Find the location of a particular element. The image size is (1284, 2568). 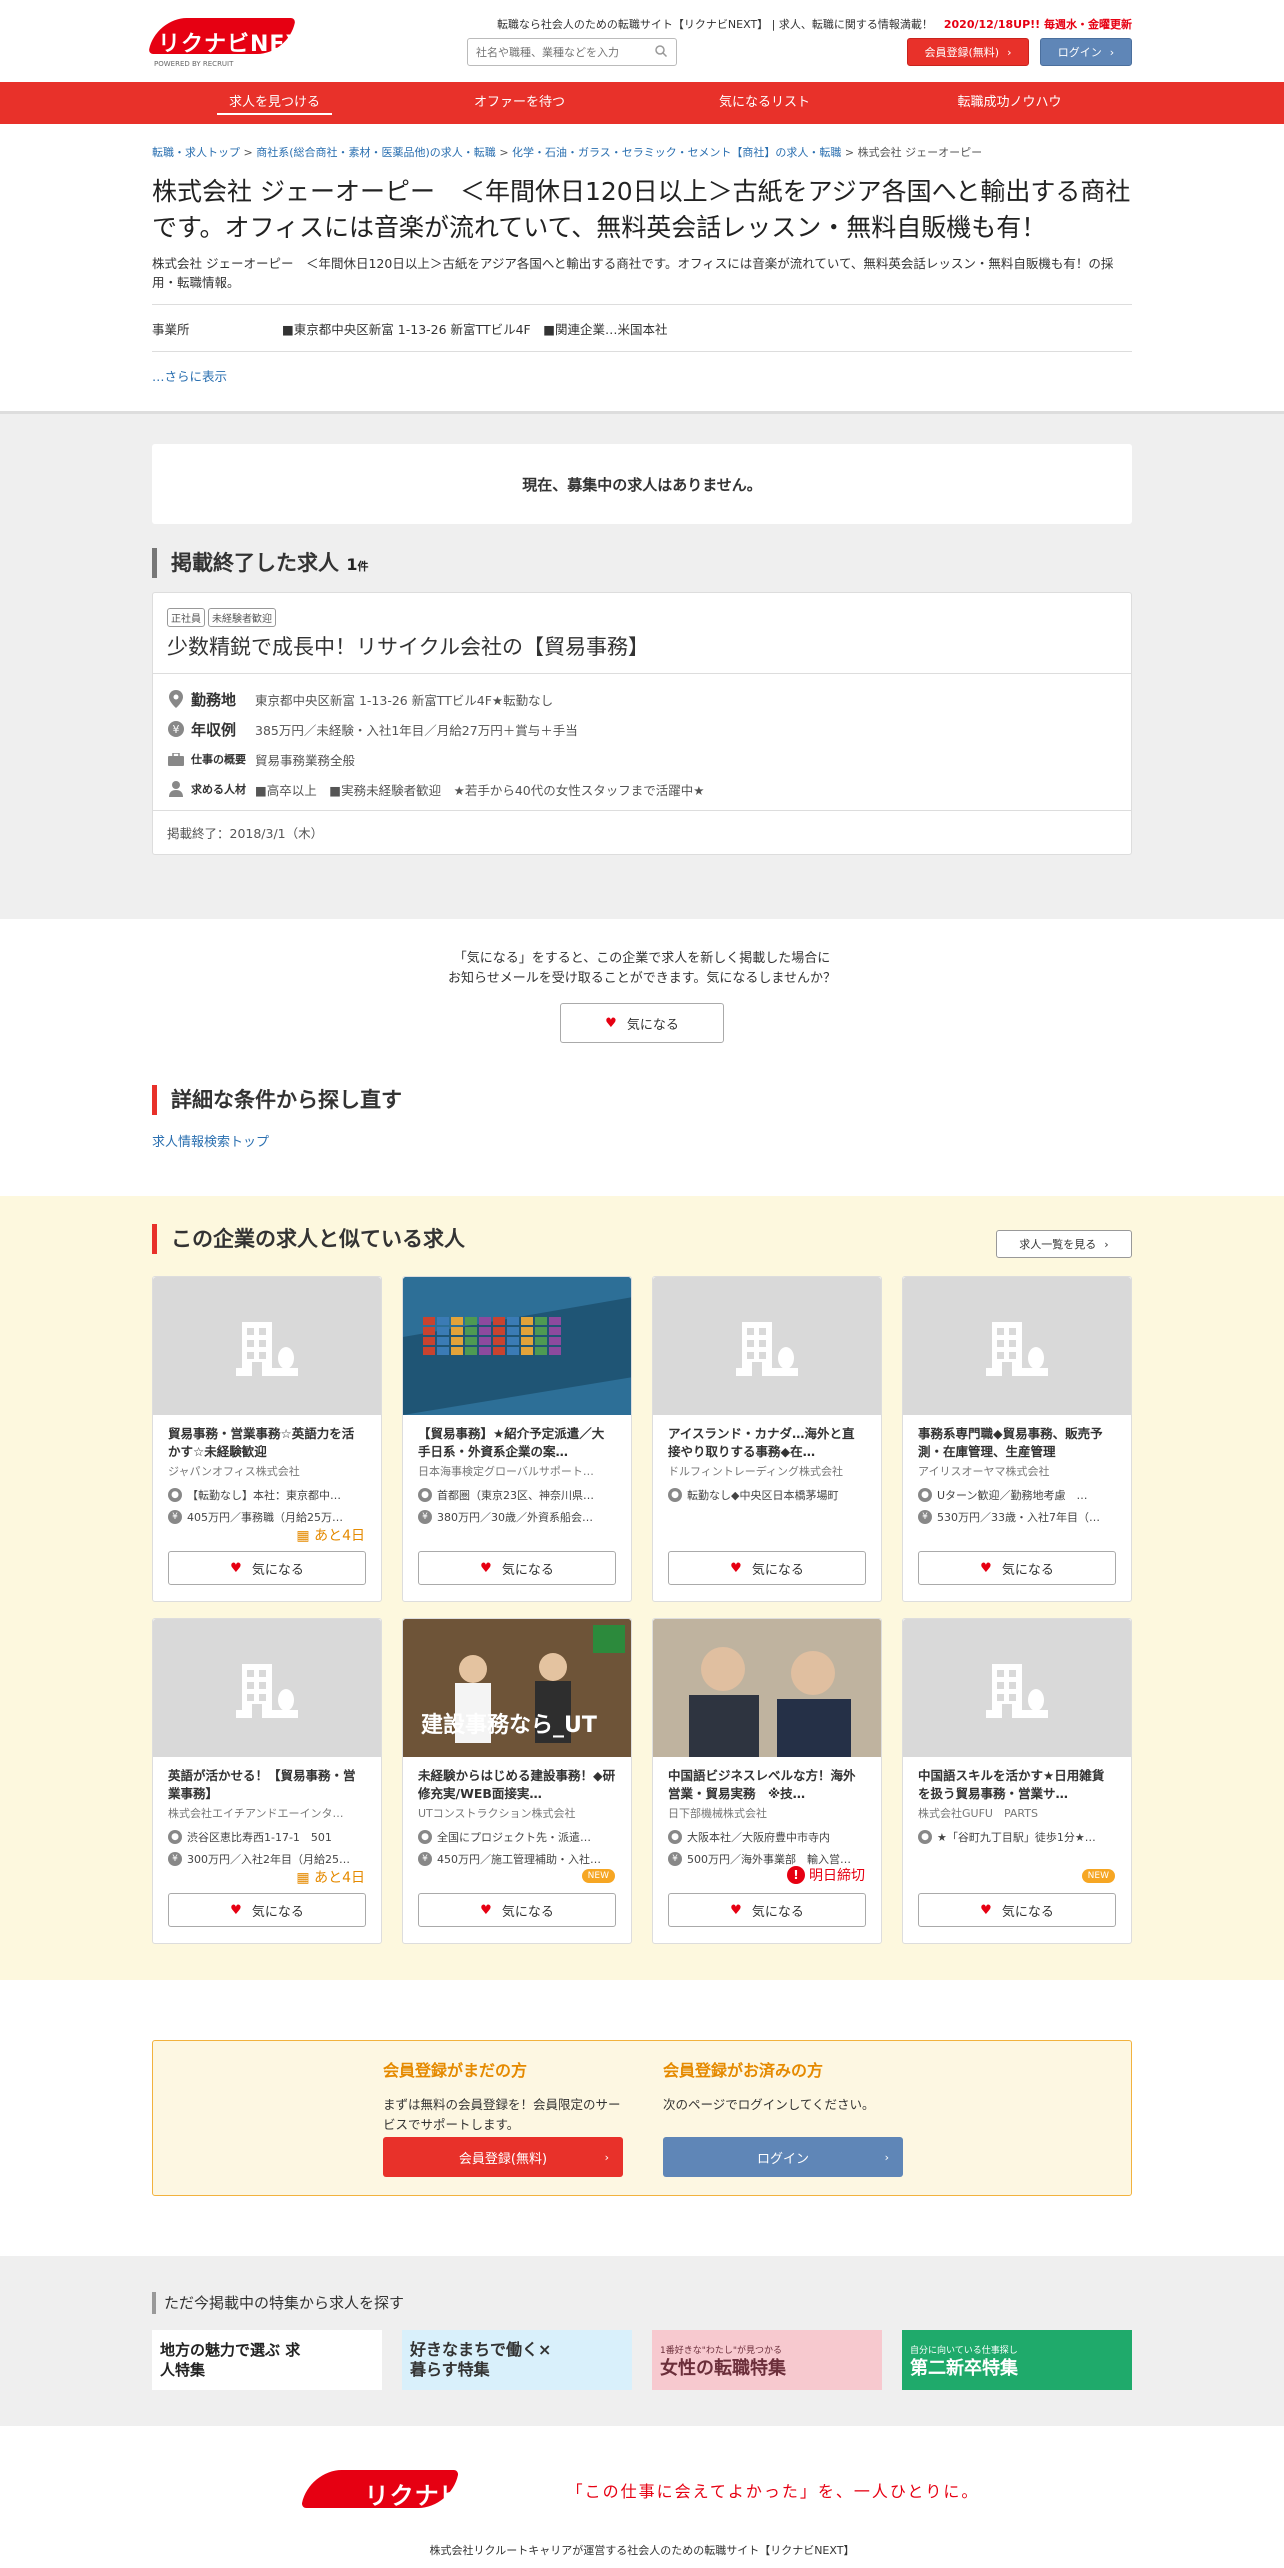

job-salary-row: ¥ 年収例 385万円／未経験・入社1年目／月給27万円＋賞与＋手当 is located at coordinates (642, 729).